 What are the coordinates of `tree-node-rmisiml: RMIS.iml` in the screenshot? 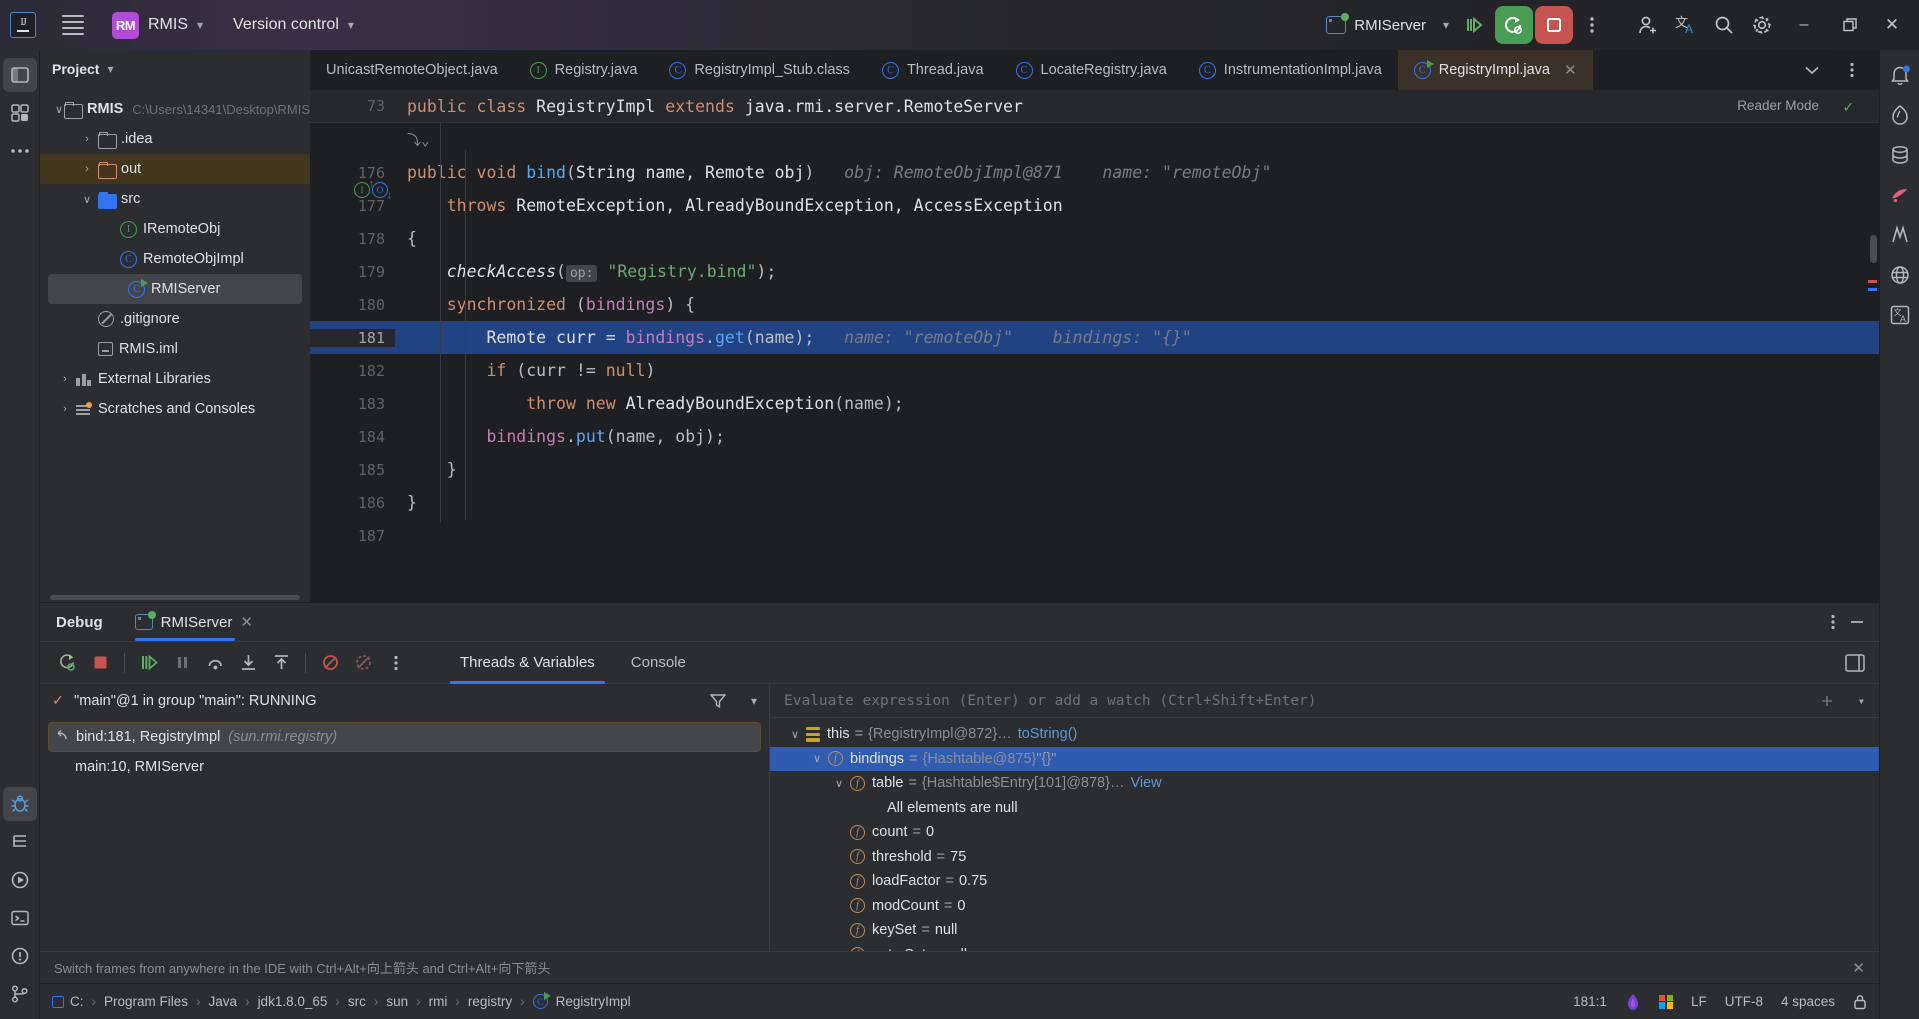 It's located at (175, 349).